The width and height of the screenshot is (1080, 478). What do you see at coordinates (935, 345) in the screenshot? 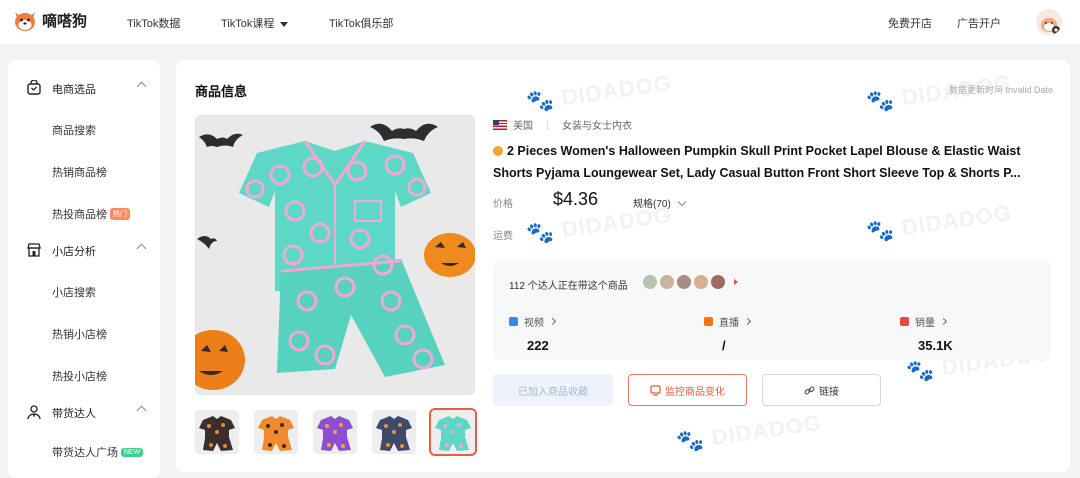
I see `stat-value: 35.1K` at bounding box center [935, 345].